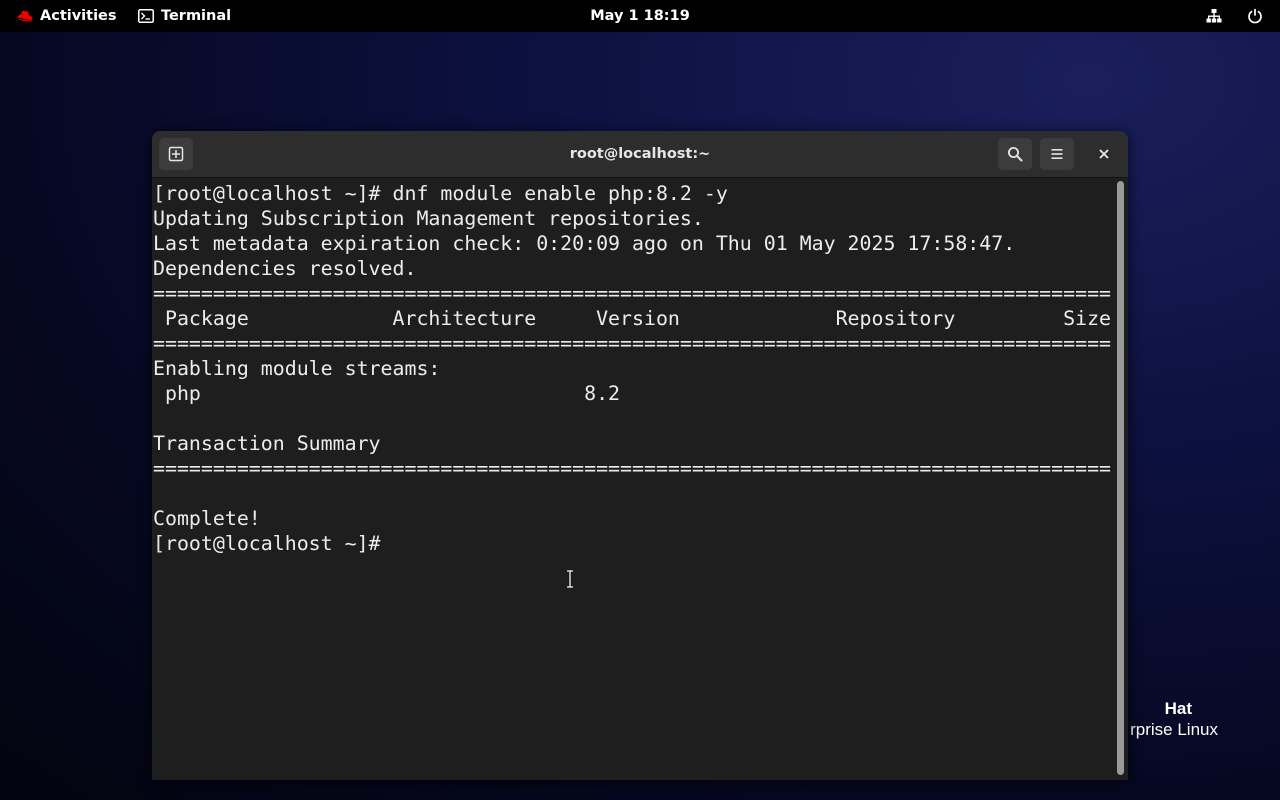 The width and height of the screenshot is (1280, 800). I want to click on terminal-app-icon, so click(146, 16).